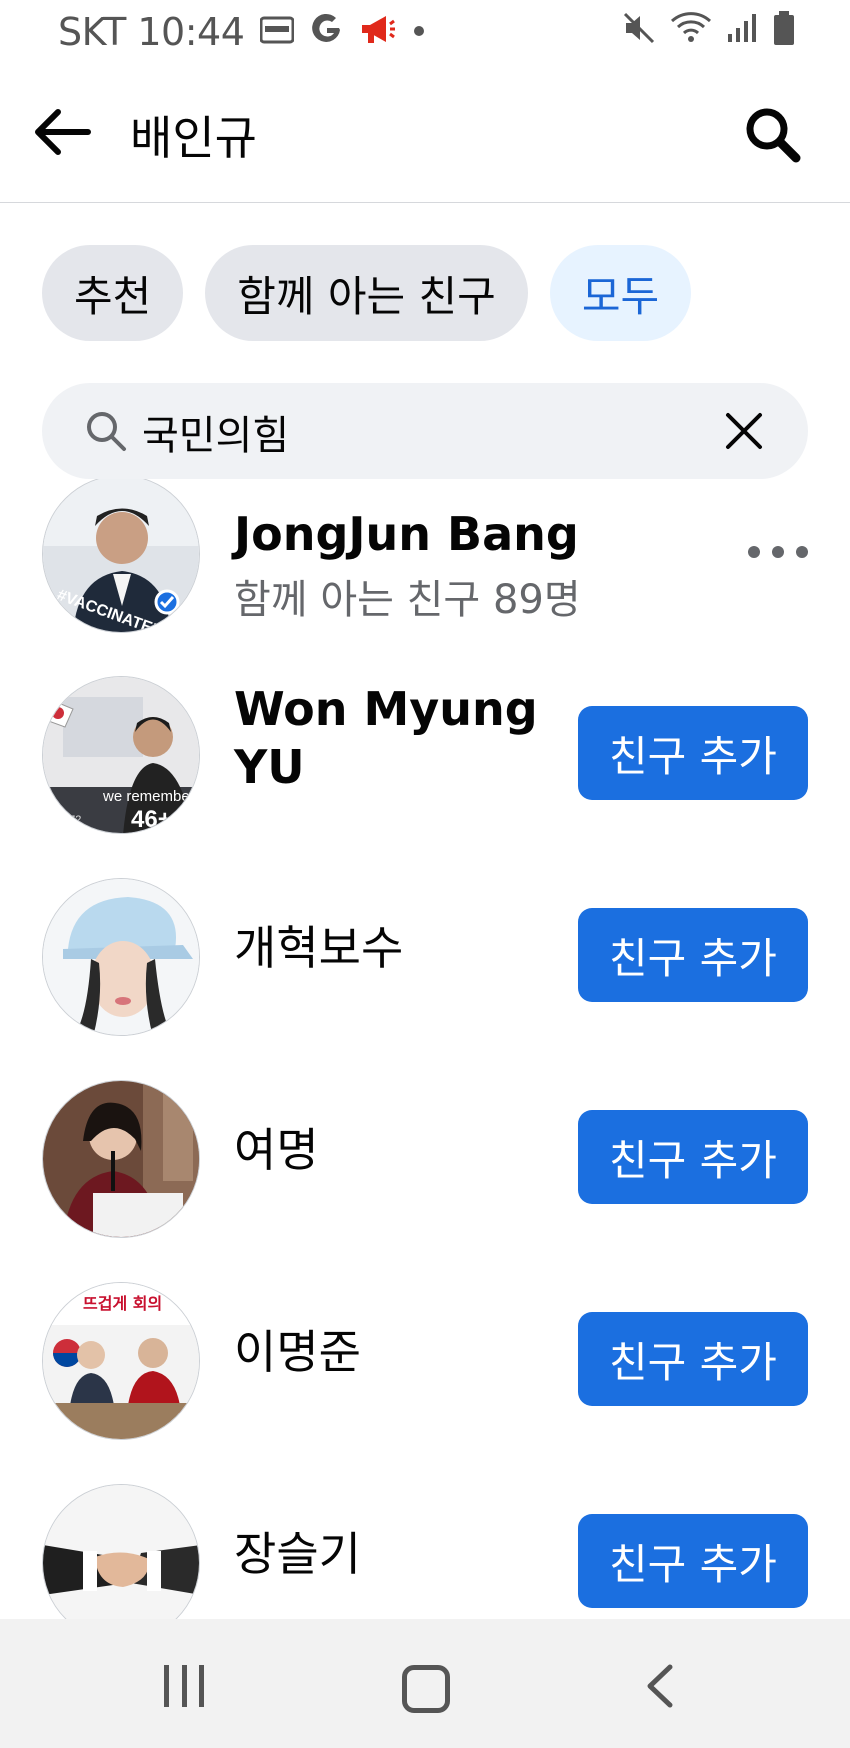 This screenshot has width=850, height=1748. Describe the element at coordinates (386, 738) in the screenshot. I see `result-name: Won Myung YU` at that location.